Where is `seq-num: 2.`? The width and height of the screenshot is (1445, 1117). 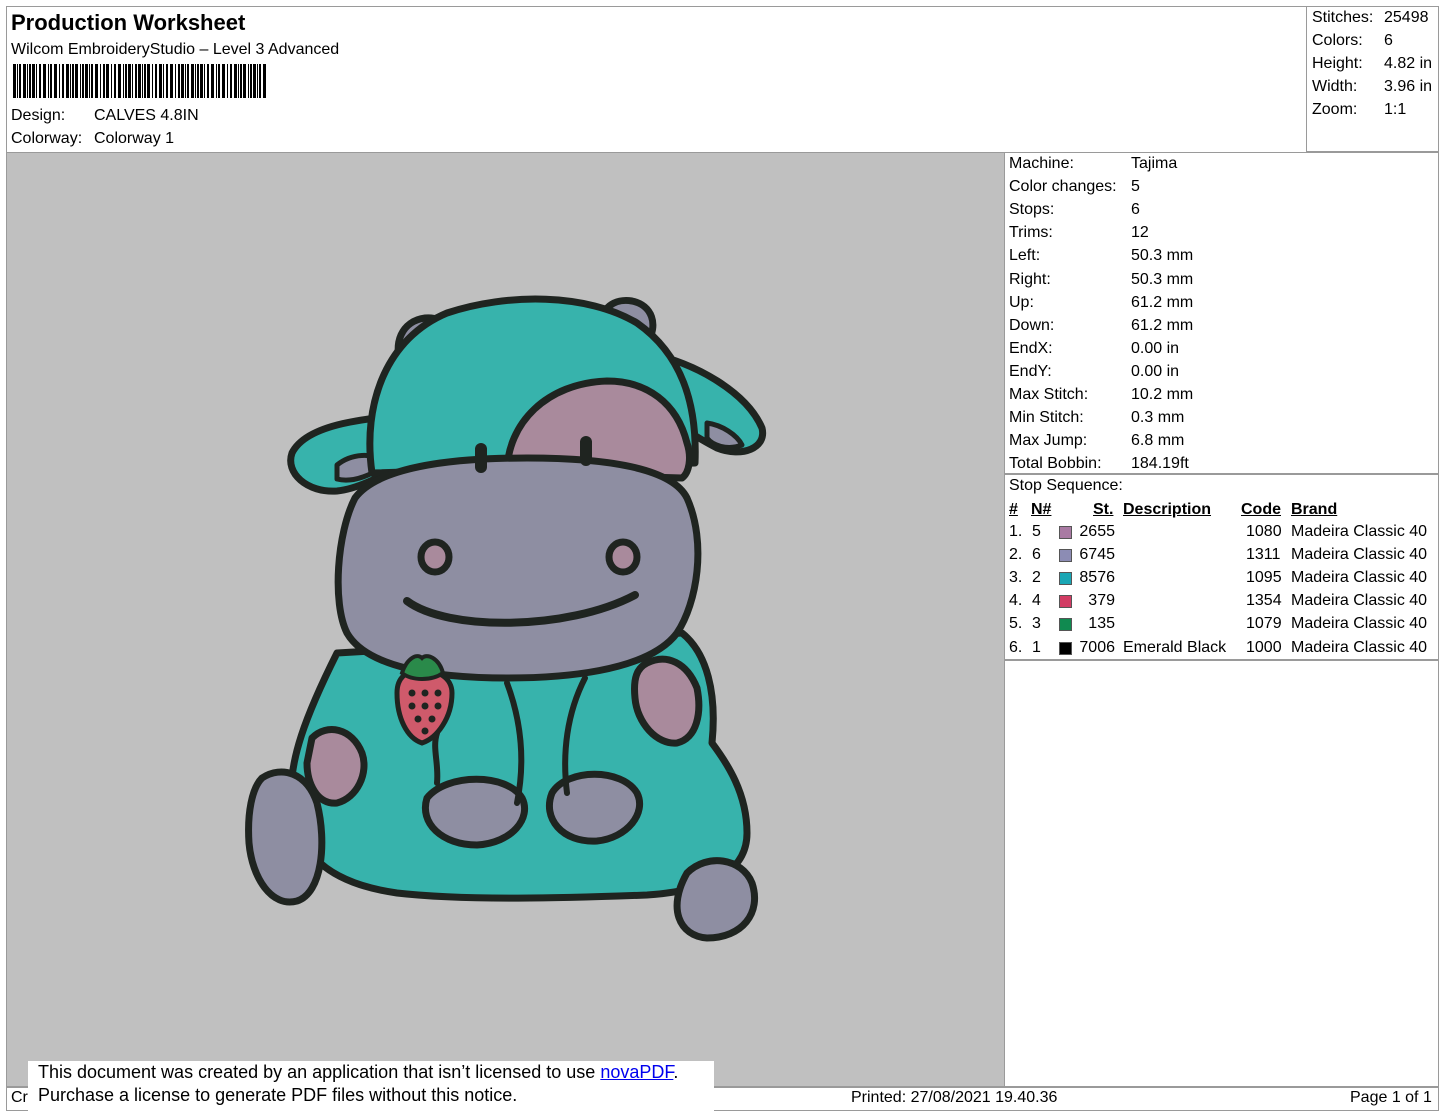
seq-num: 2. is located at coordinates (1016, 555).